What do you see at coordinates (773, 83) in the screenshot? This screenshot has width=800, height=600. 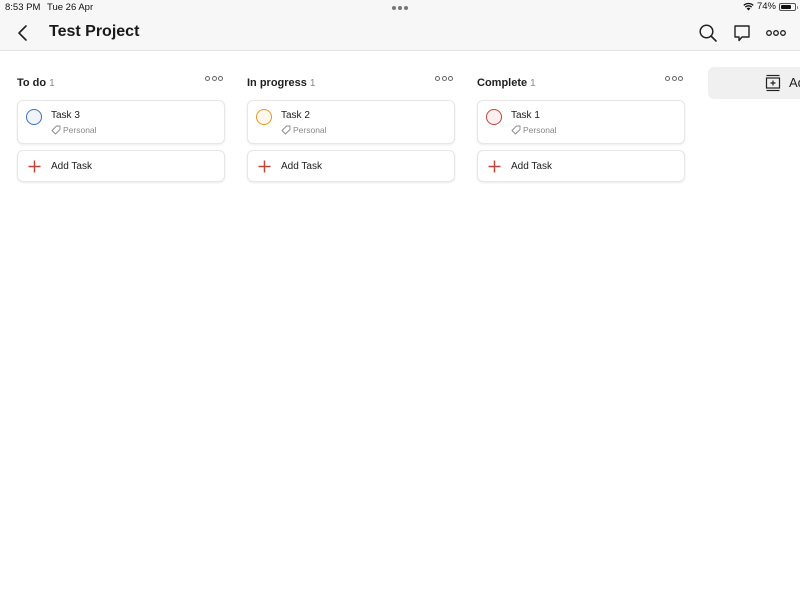 I see `add-section-icon` at bounding box center [773, 83].